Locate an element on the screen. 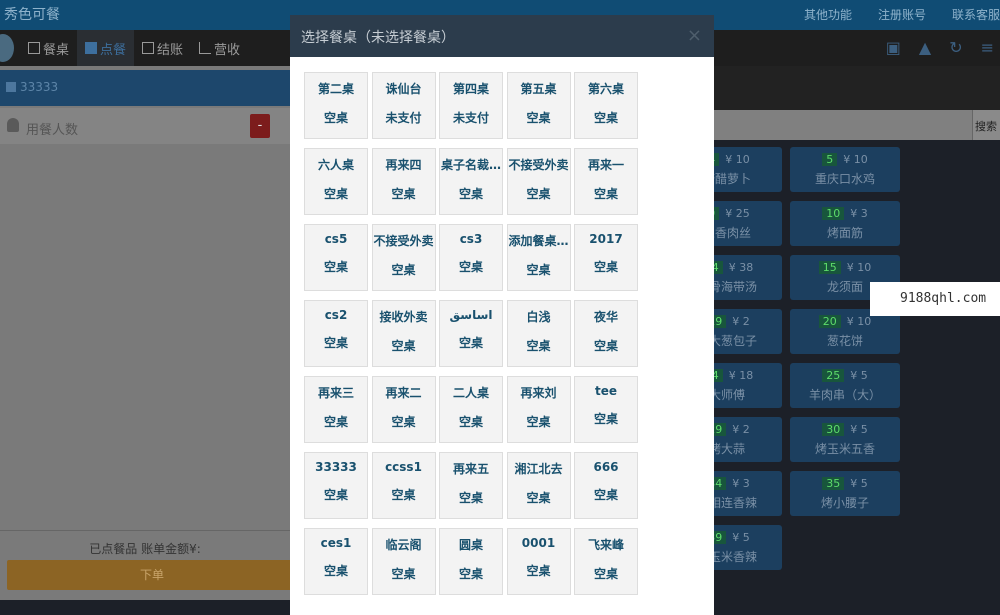 The height and width of the screenshot is (615, 1000). table-name: ccss1 is located at coordinates (403, 467).